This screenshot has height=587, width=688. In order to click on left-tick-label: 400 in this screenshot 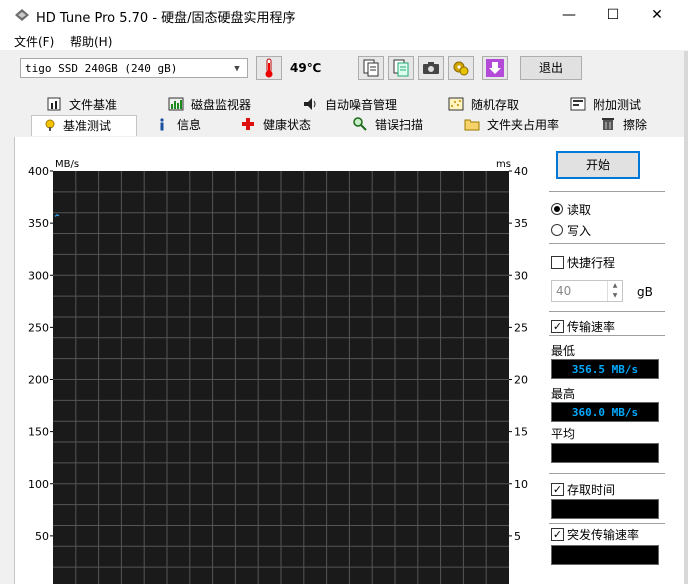, I will do `click(38, 171)`.